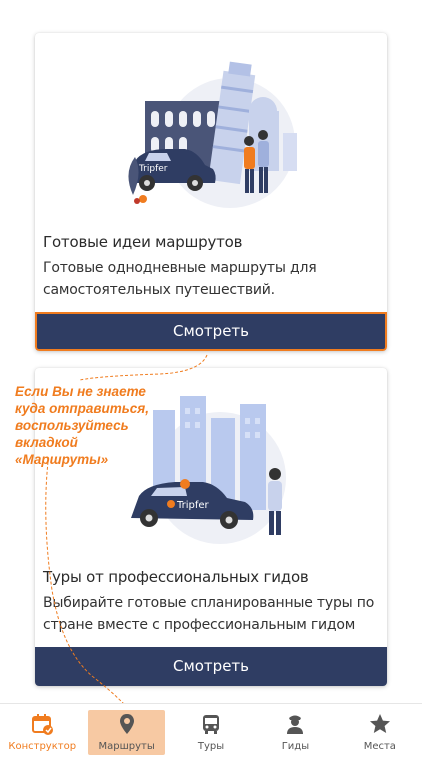  Describe the element at coordinates (82, 408) in the screenshot. I see `hint-line: куда отправиться,` at that location.